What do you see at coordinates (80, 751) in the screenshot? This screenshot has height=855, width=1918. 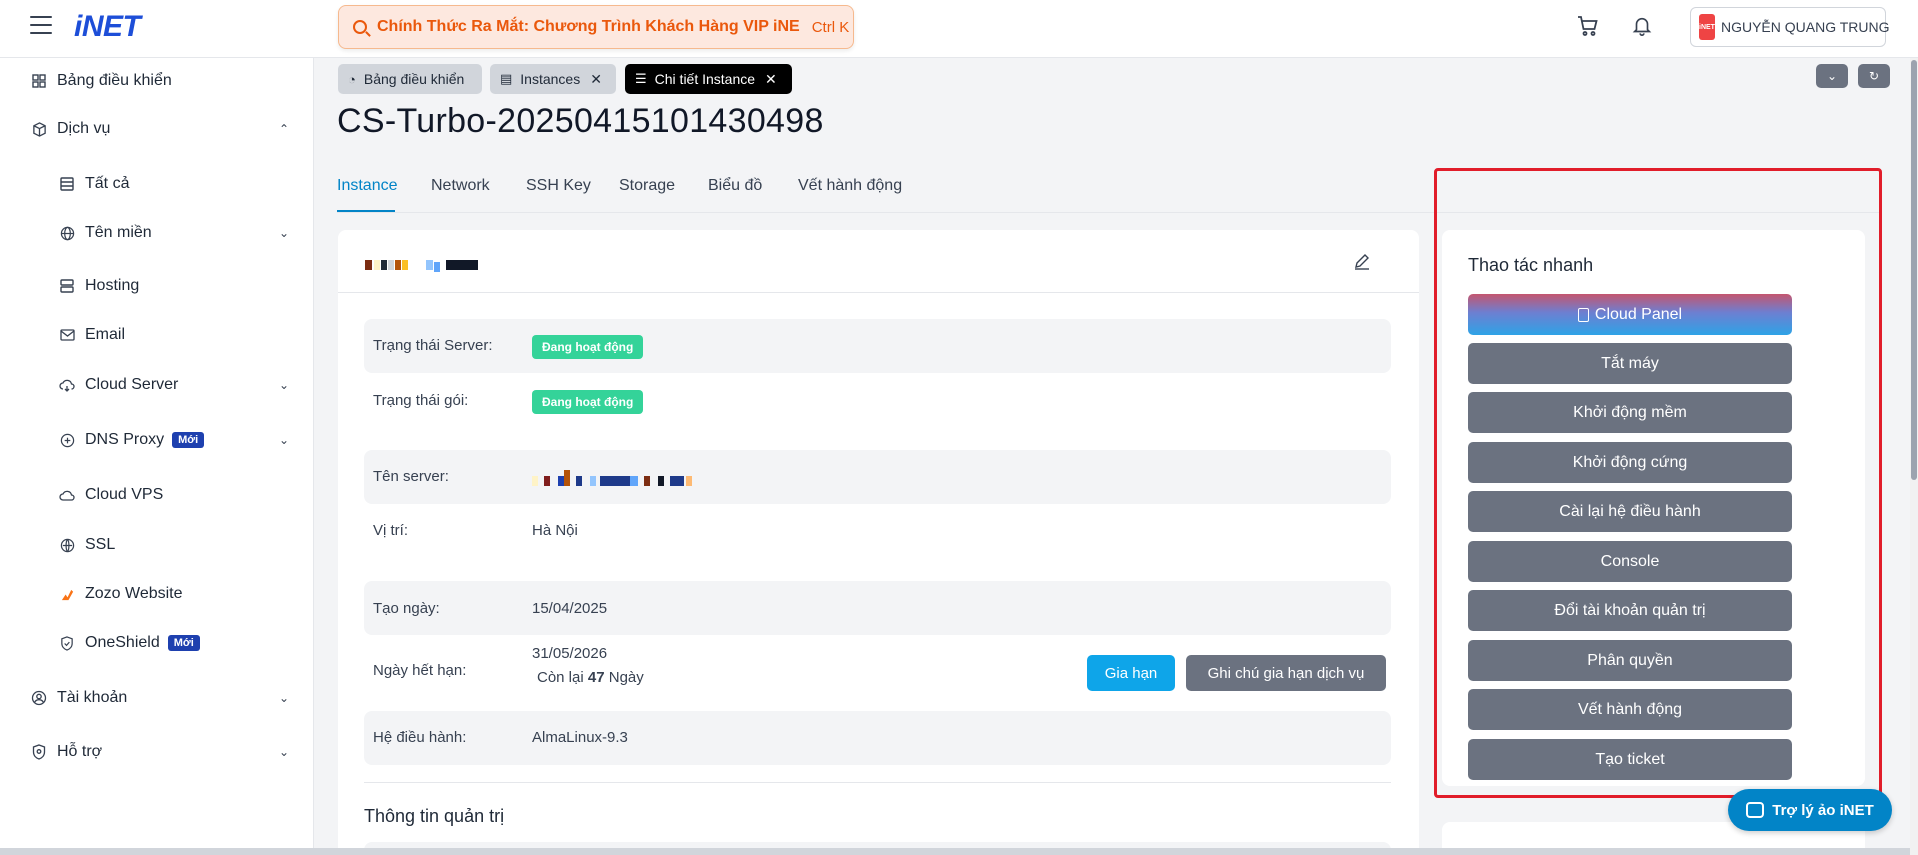 I see `sidebar-item-label: Hỗ trợ` at bounding box center [80, 751].